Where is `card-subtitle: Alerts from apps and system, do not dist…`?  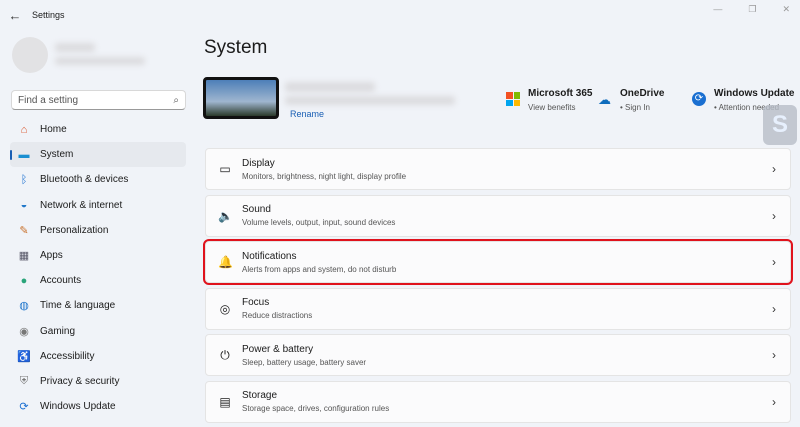 card-subtitle: Alerts from apps and system, do not dist… is located at coordinates (319, 269).